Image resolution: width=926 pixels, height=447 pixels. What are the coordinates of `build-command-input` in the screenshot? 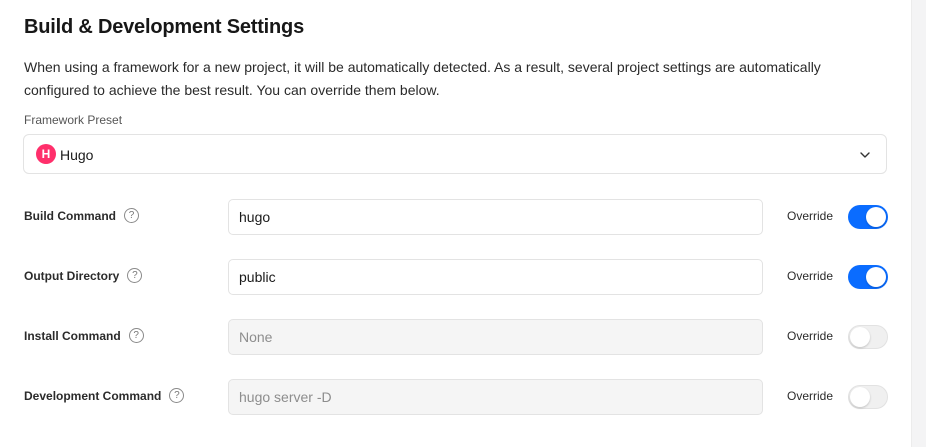 It's located at (495, 217).